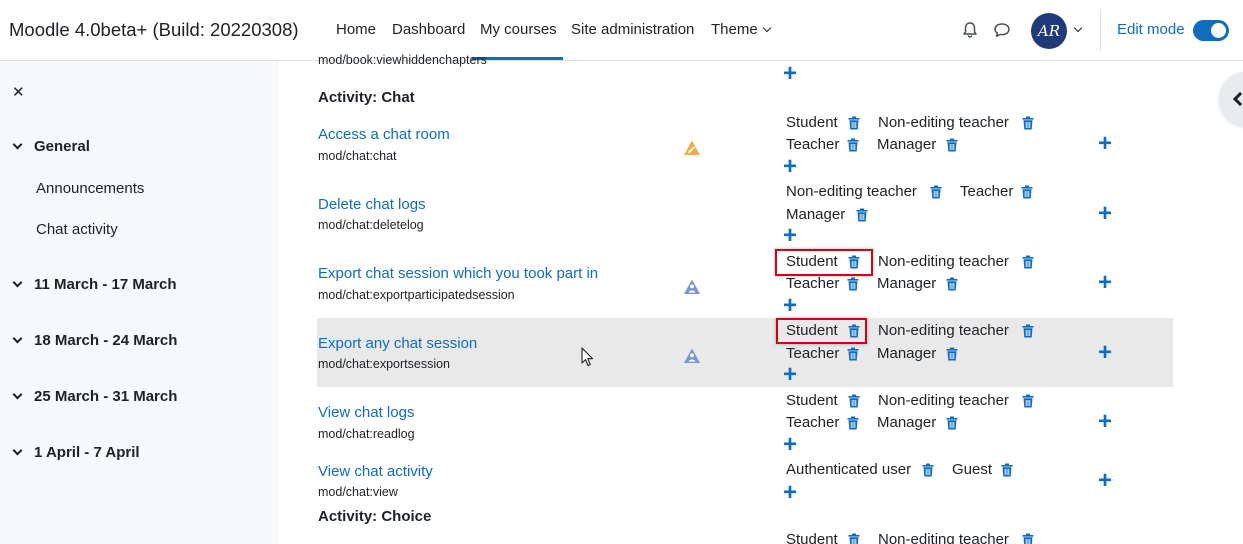 This screenshot has width=1243, height=544. What do you see at coordinates (402, 60) in the screenshot?
I see `capability-name: mod/book:viewhiddenchapters` at bounding box center [402, 60].